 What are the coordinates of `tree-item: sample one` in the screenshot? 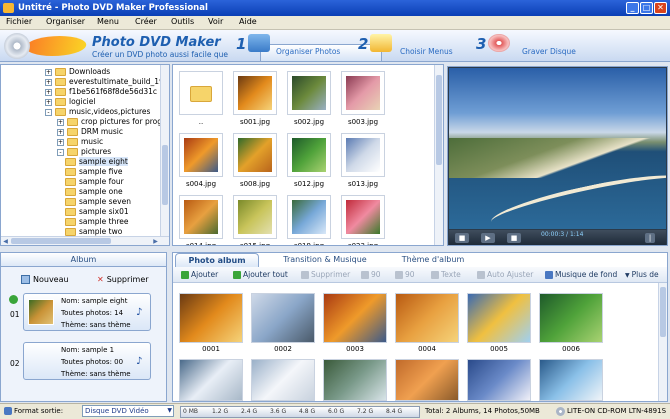 It's located at (94, 192).